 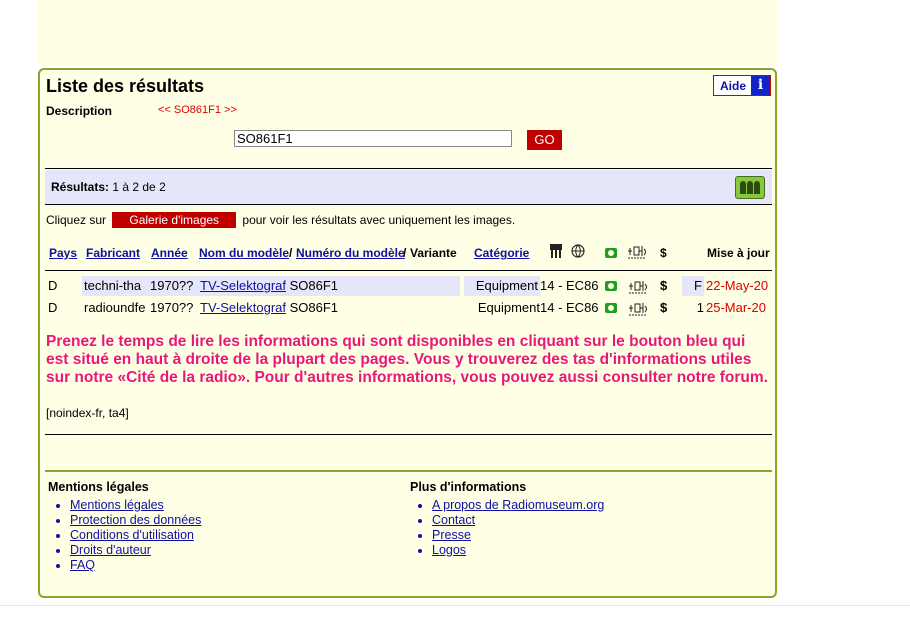 What do you see at coordinates (750, 187) in the screenshot?
I see `people-icon` at bounding box center [750, 187].